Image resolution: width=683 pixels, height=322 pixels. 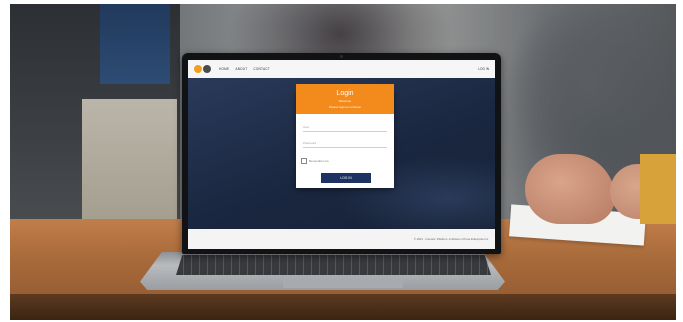 I want to click on webcam-icon, so click(x=341, y=56).